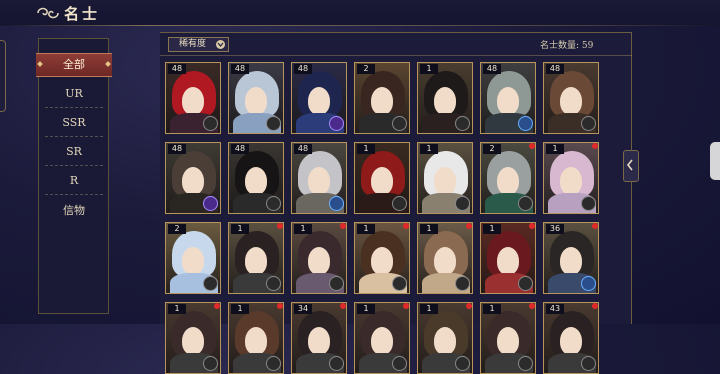  I want to click on sidebar-item-token: 信物, so click(74, 211).